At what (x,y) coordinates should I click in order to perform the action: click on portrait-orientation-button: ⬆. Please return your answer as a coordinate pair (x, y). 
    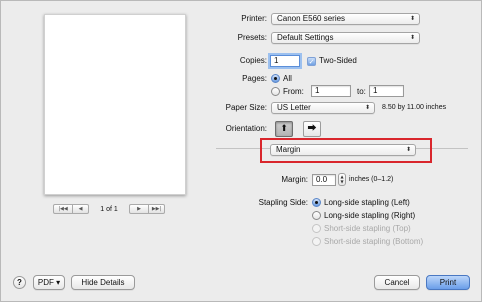
    Looking at the image, I should click on (284, 129).